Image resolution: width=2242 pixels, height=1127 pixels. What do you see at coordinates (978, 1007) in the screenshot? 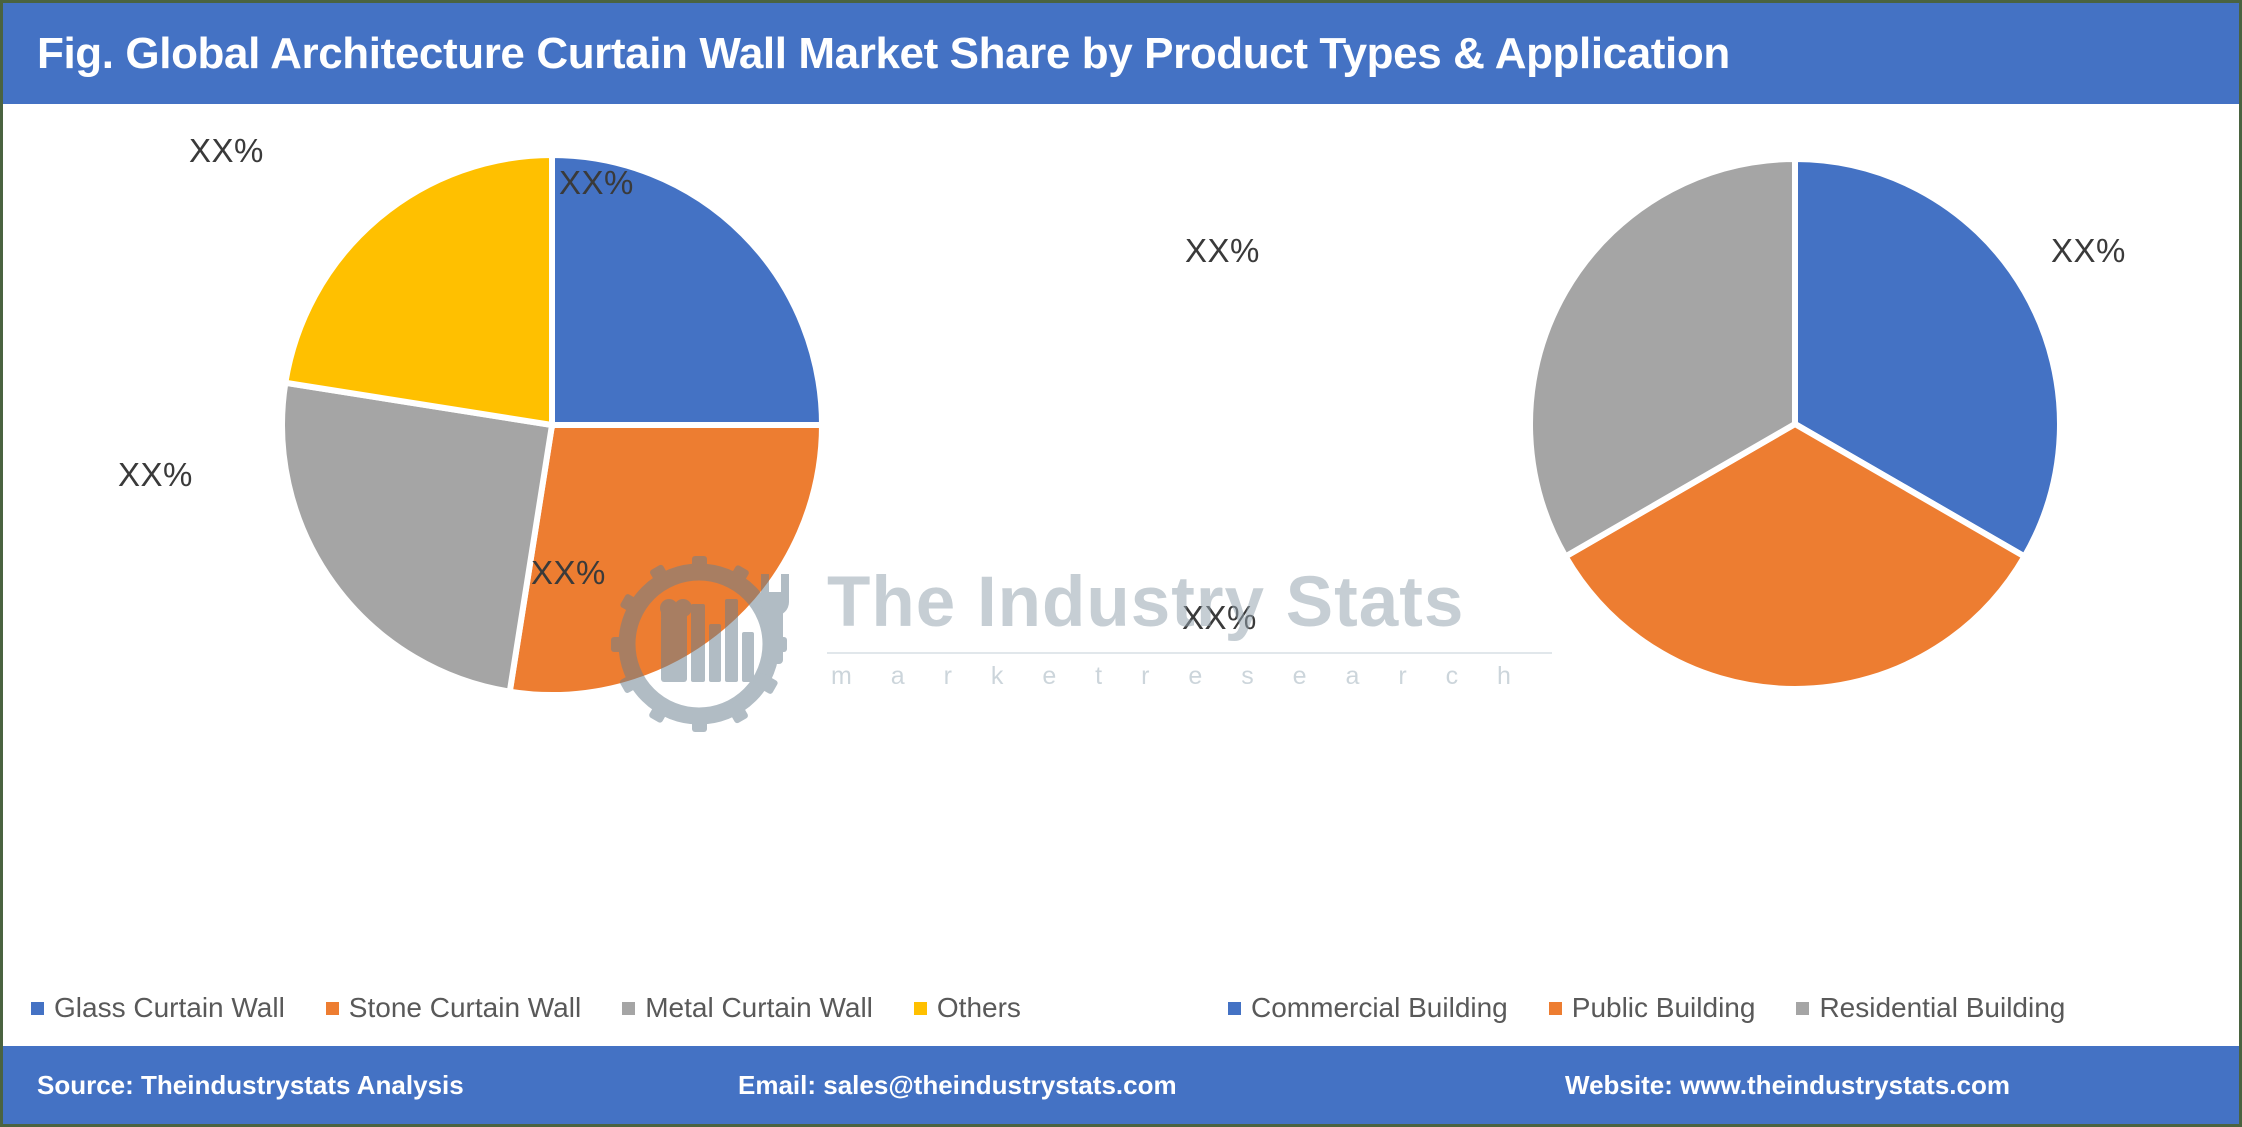
I see `legend-label: Others` at bounding box center [978, 1007].